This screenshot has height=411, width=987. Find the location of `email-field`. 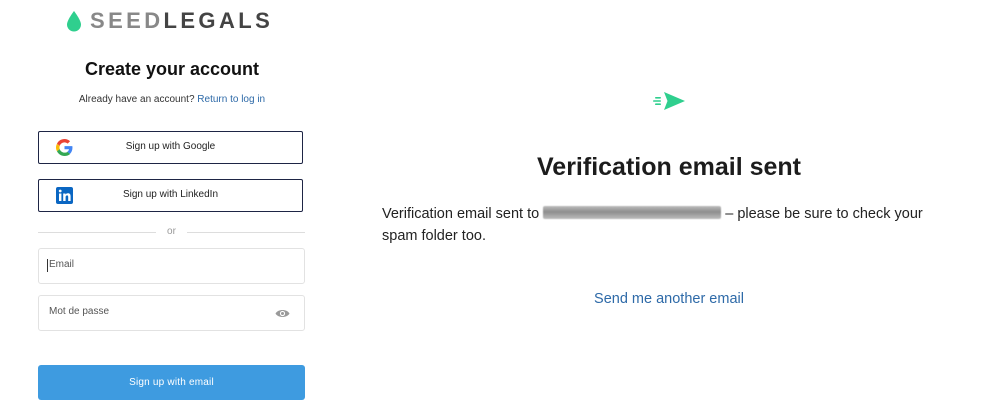

email-field is located at coordinates (171, 266).